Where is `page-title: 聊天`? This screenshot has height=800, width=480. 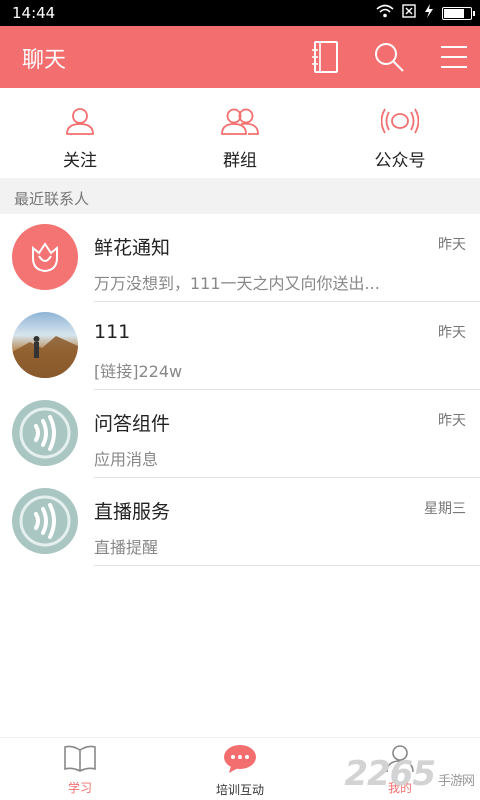 page-title: 聊天 is located at coordinates (44, 60).